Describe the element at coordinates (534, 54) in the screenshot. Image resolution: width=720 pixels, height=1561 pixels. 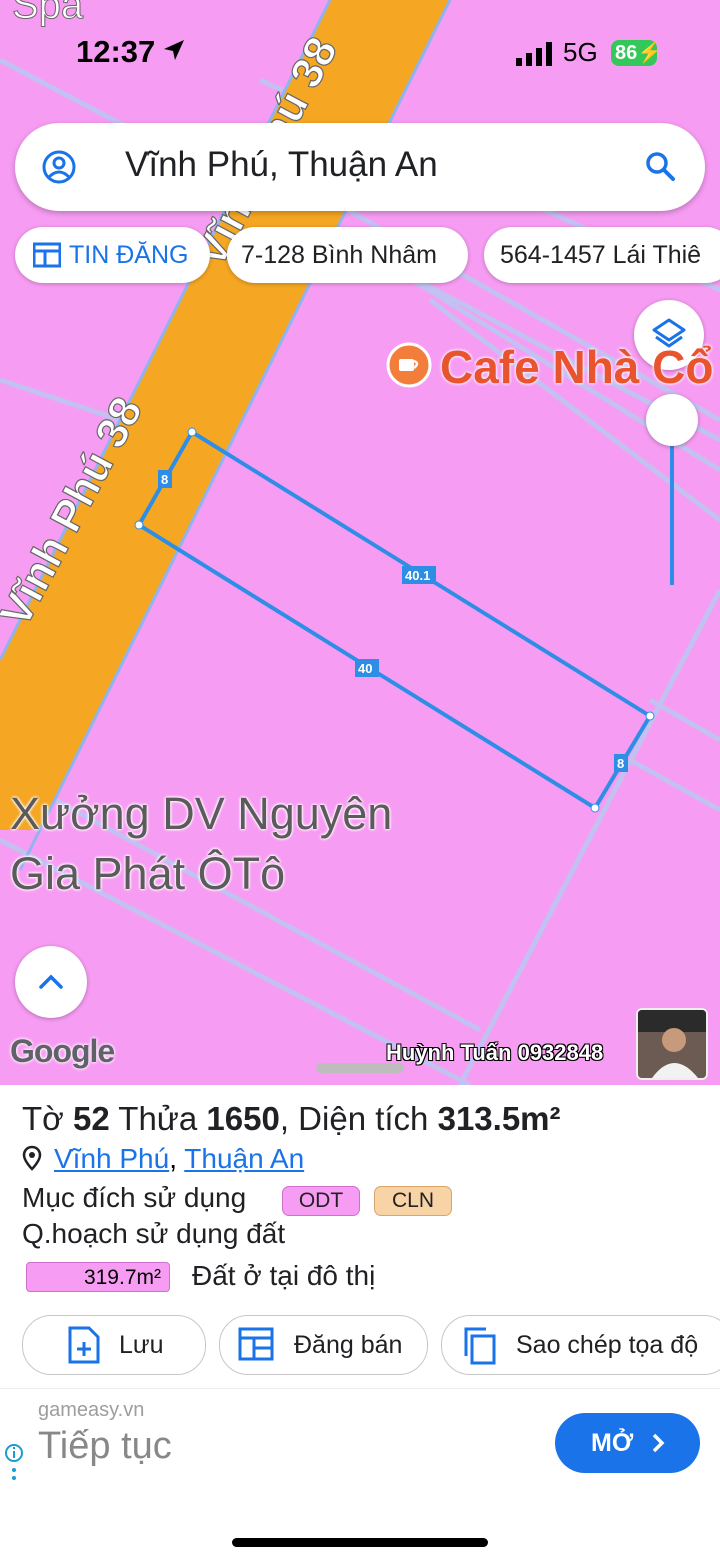
I see `cellular-signal-icon` at that location.